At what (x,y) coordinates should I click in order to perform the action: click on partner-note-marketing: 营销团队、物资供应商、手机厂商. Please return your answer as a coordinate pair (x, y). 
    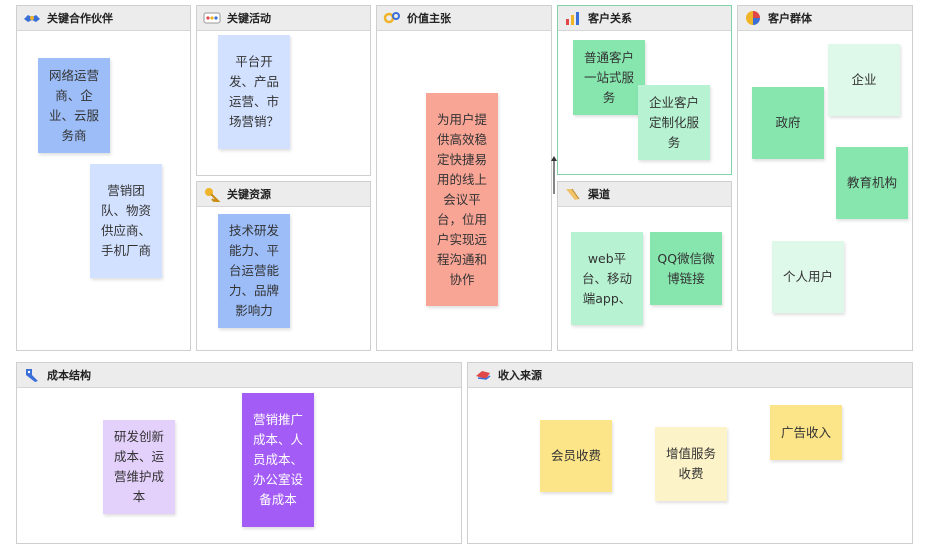
    Looking at the image, I should click on (126, 221).